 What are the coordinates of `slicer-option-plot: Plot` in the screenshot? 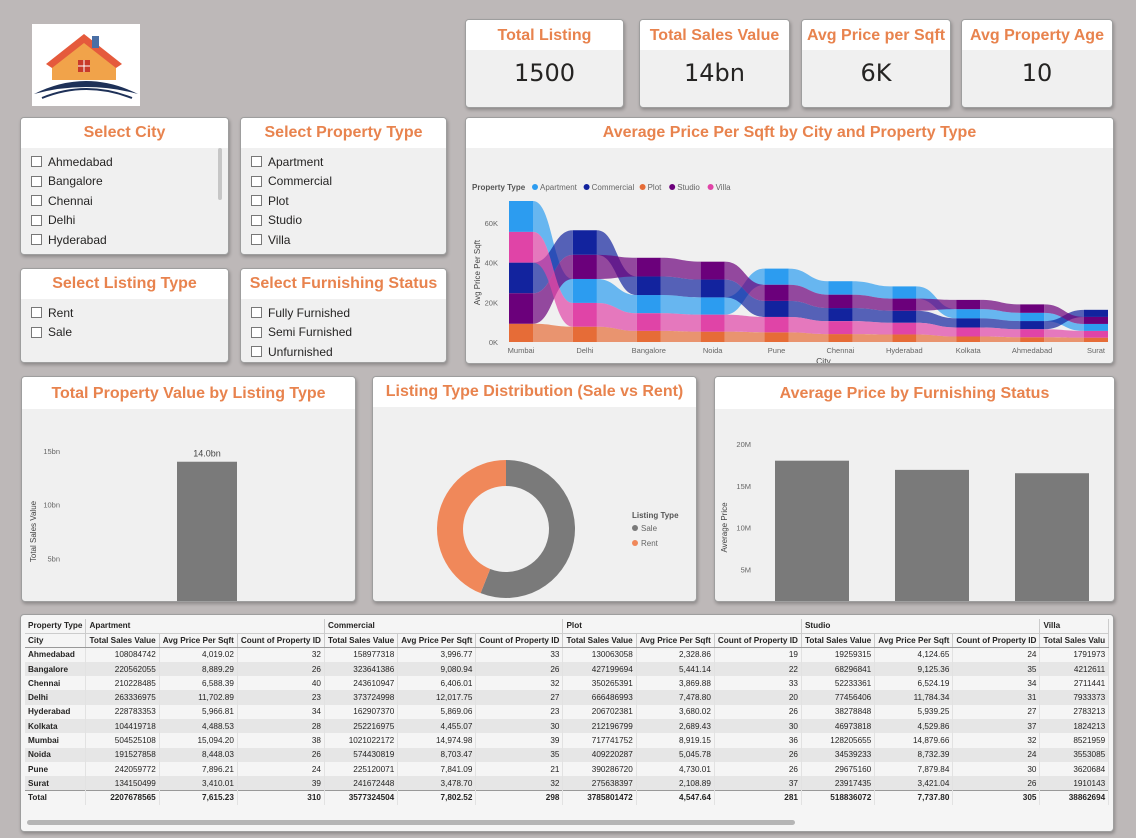 It's located at (343, 201).